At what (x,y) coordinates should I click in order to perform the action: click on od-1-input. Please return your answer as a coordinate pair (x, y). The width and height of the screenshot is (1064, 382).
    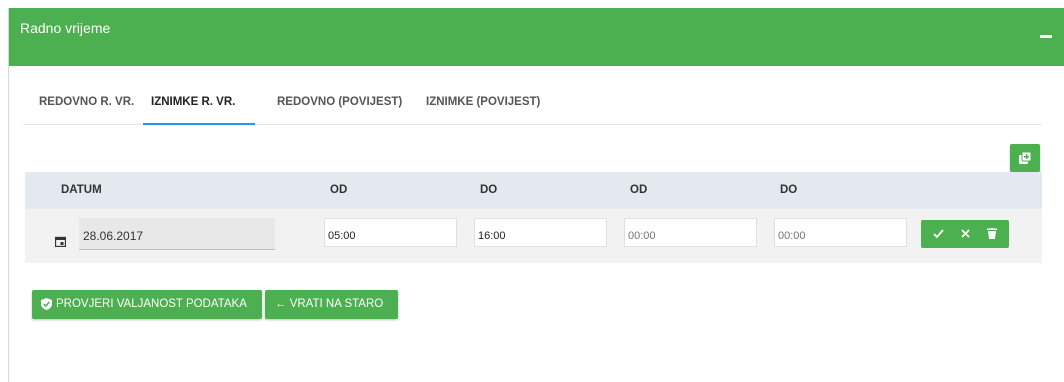
    Looking at the image, I should click on (390, 232).